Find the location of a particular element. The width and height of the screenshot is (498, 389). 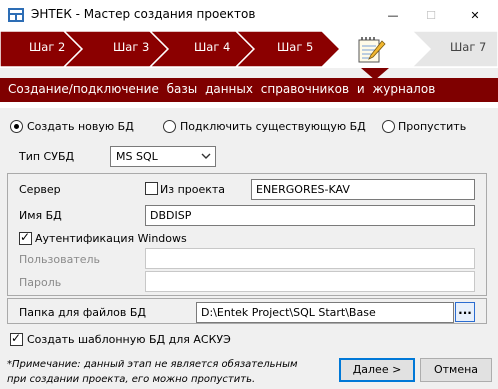

step-7-label: Шаг 7 is located at coordinates (468, 47).